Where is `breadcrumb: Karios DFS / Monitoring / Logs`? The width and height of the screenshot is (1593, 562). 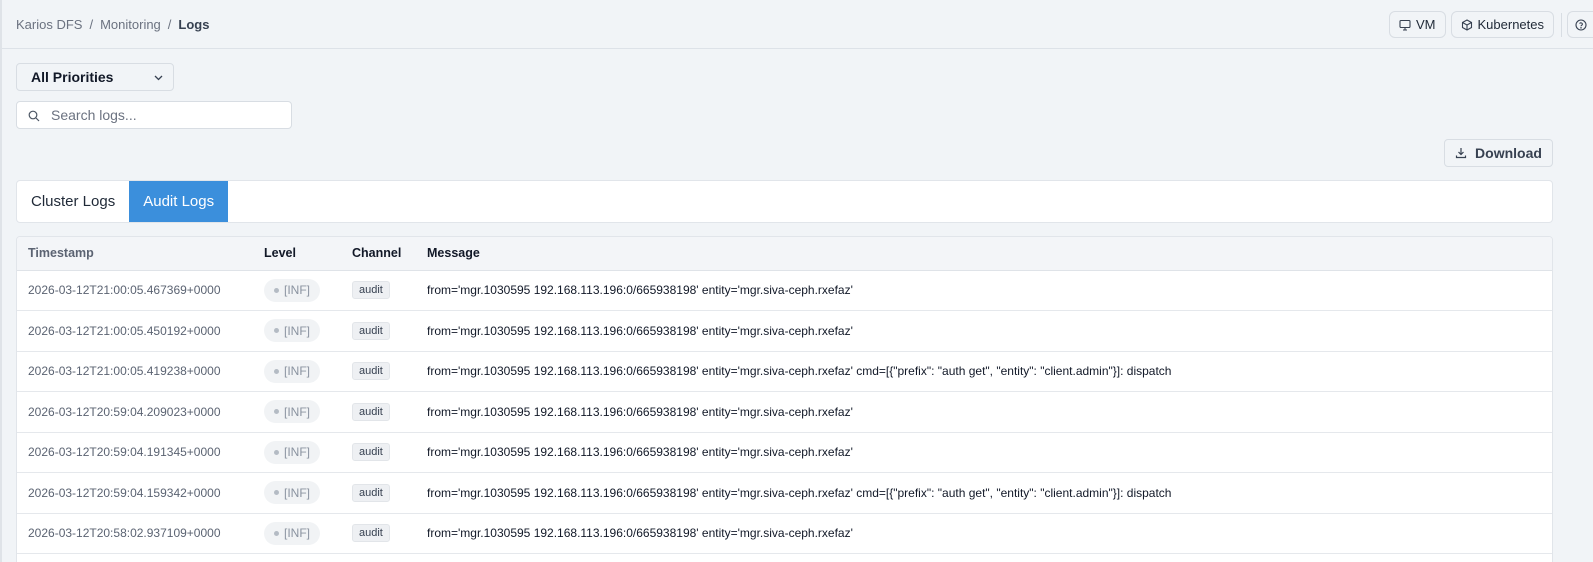
breadcrumb: Karios DFS / Monitoring / Logs is located at coordinates (112, 24).